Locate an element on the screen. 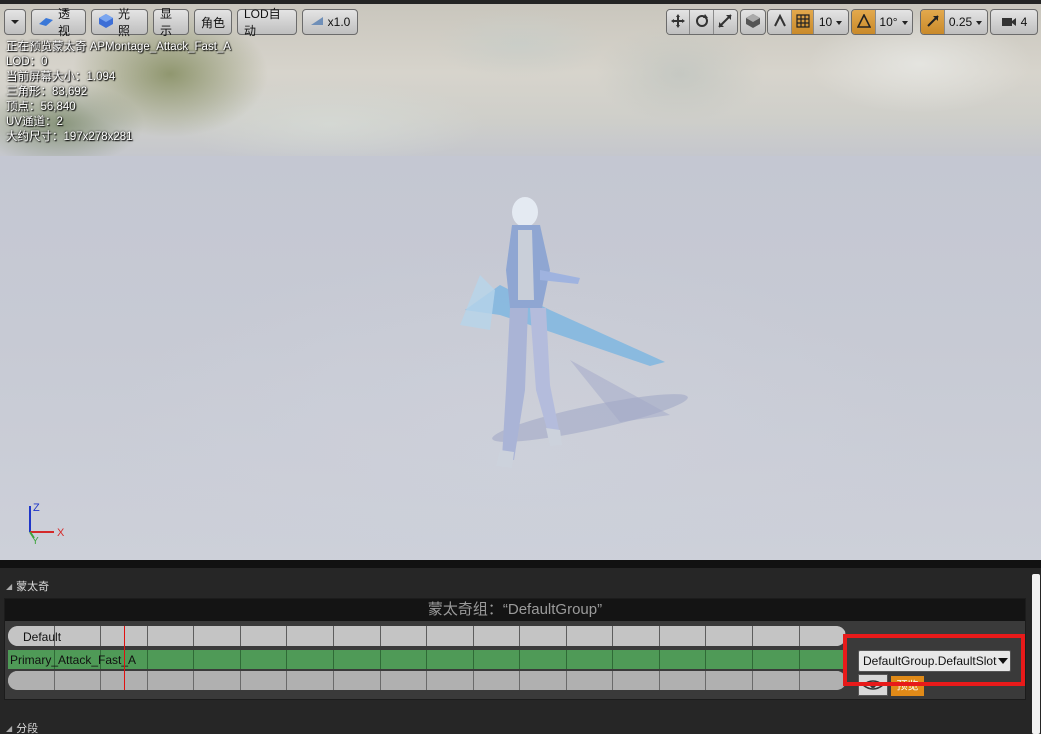  default-track is located at coordinates (427, 636).